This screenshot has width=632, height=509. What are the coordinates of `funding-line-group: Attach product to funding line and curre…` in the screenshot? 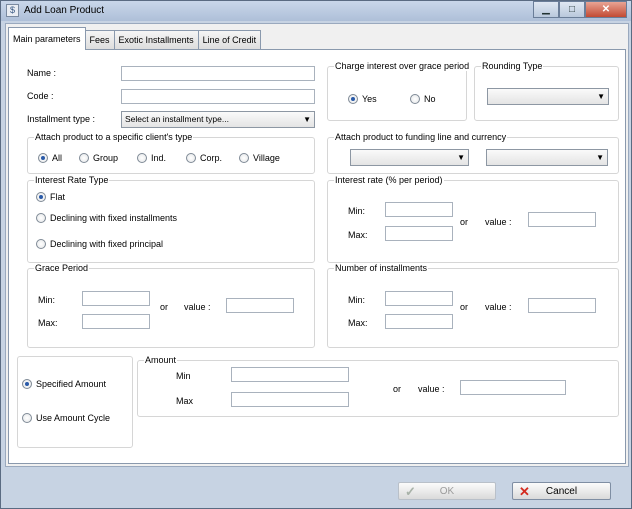 It's located at (473, 153).